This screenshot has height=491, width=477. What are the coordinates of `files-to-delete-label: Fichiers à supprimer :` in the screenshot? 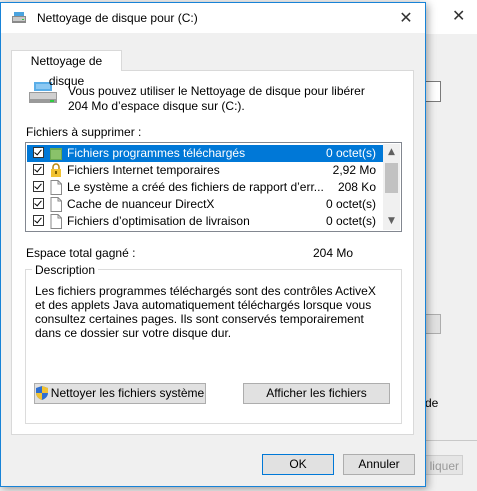 It's located at (84, 132).